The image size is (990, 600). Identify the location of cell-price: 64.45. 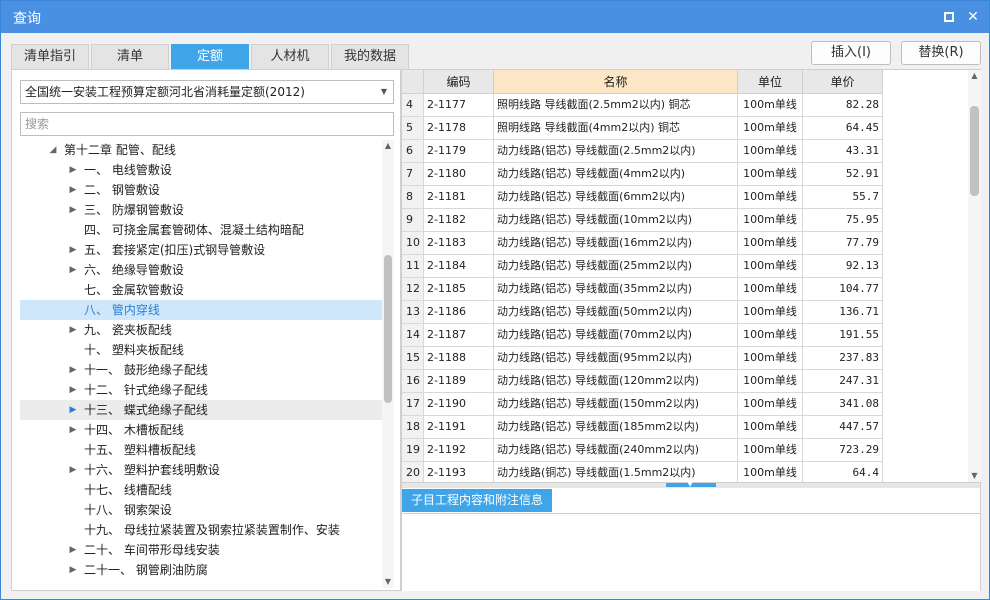
(843, 128).